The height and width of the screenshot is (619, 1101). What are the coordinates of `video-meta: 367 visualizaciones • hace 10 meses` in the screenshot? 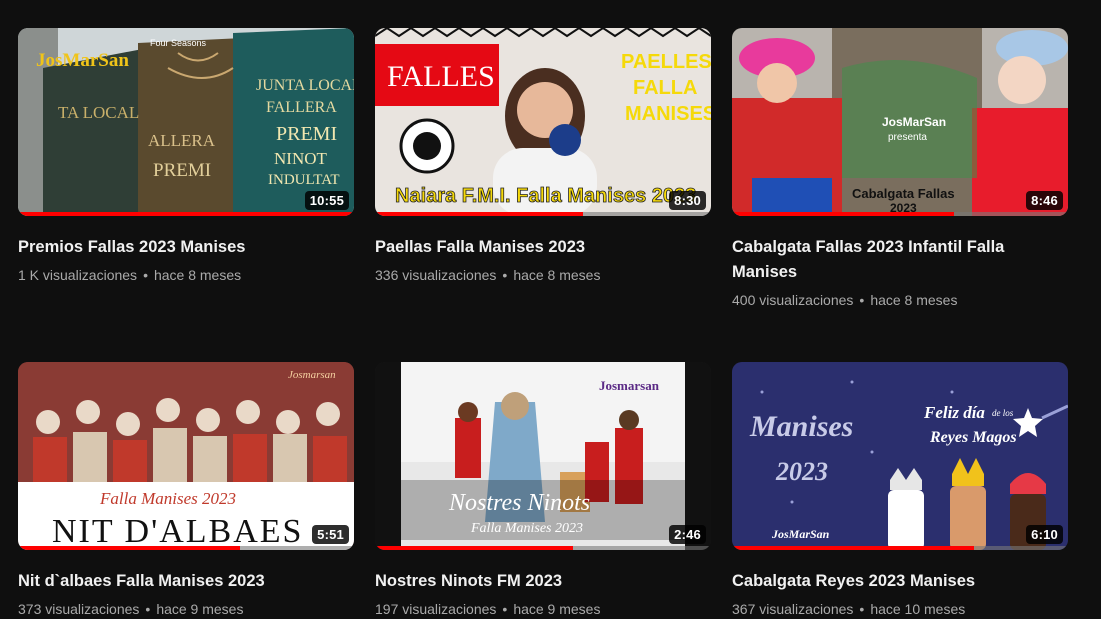 It's located at (900, 609).